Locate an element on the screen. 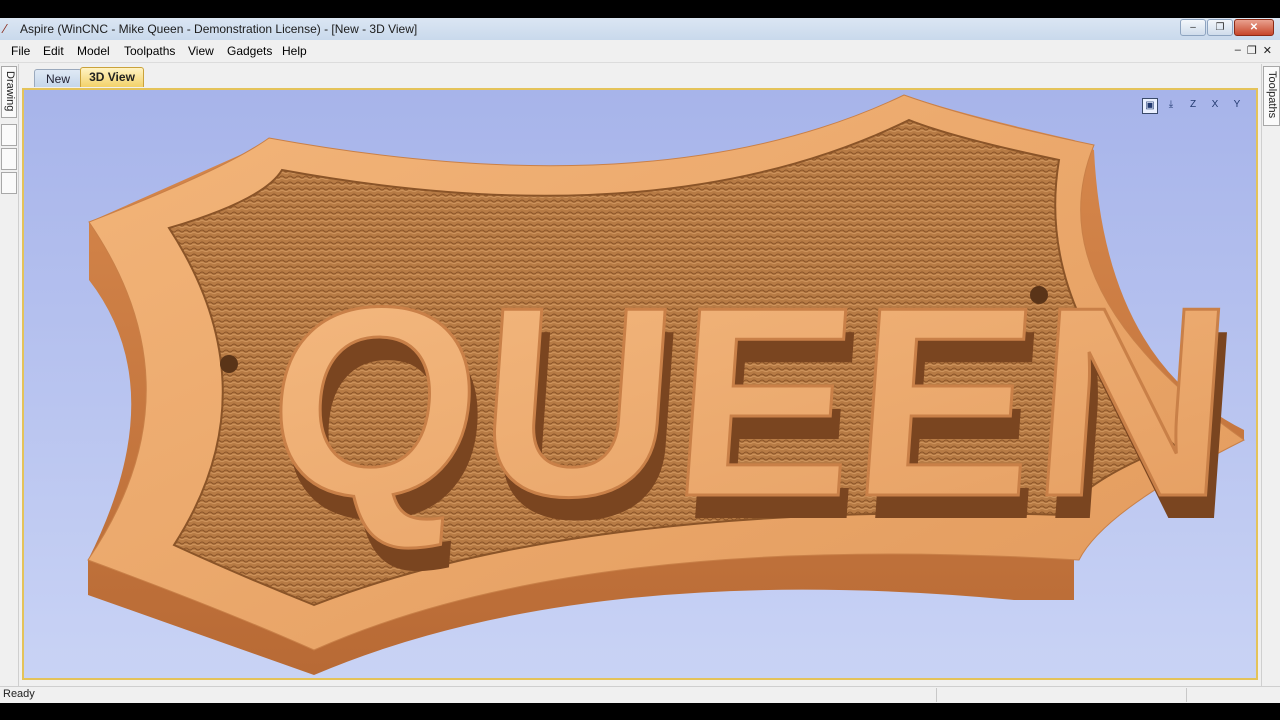 The image size is (1280, 720). toolpaths-panel-strip: Toolpaths is located at coordinates (1270, 379).